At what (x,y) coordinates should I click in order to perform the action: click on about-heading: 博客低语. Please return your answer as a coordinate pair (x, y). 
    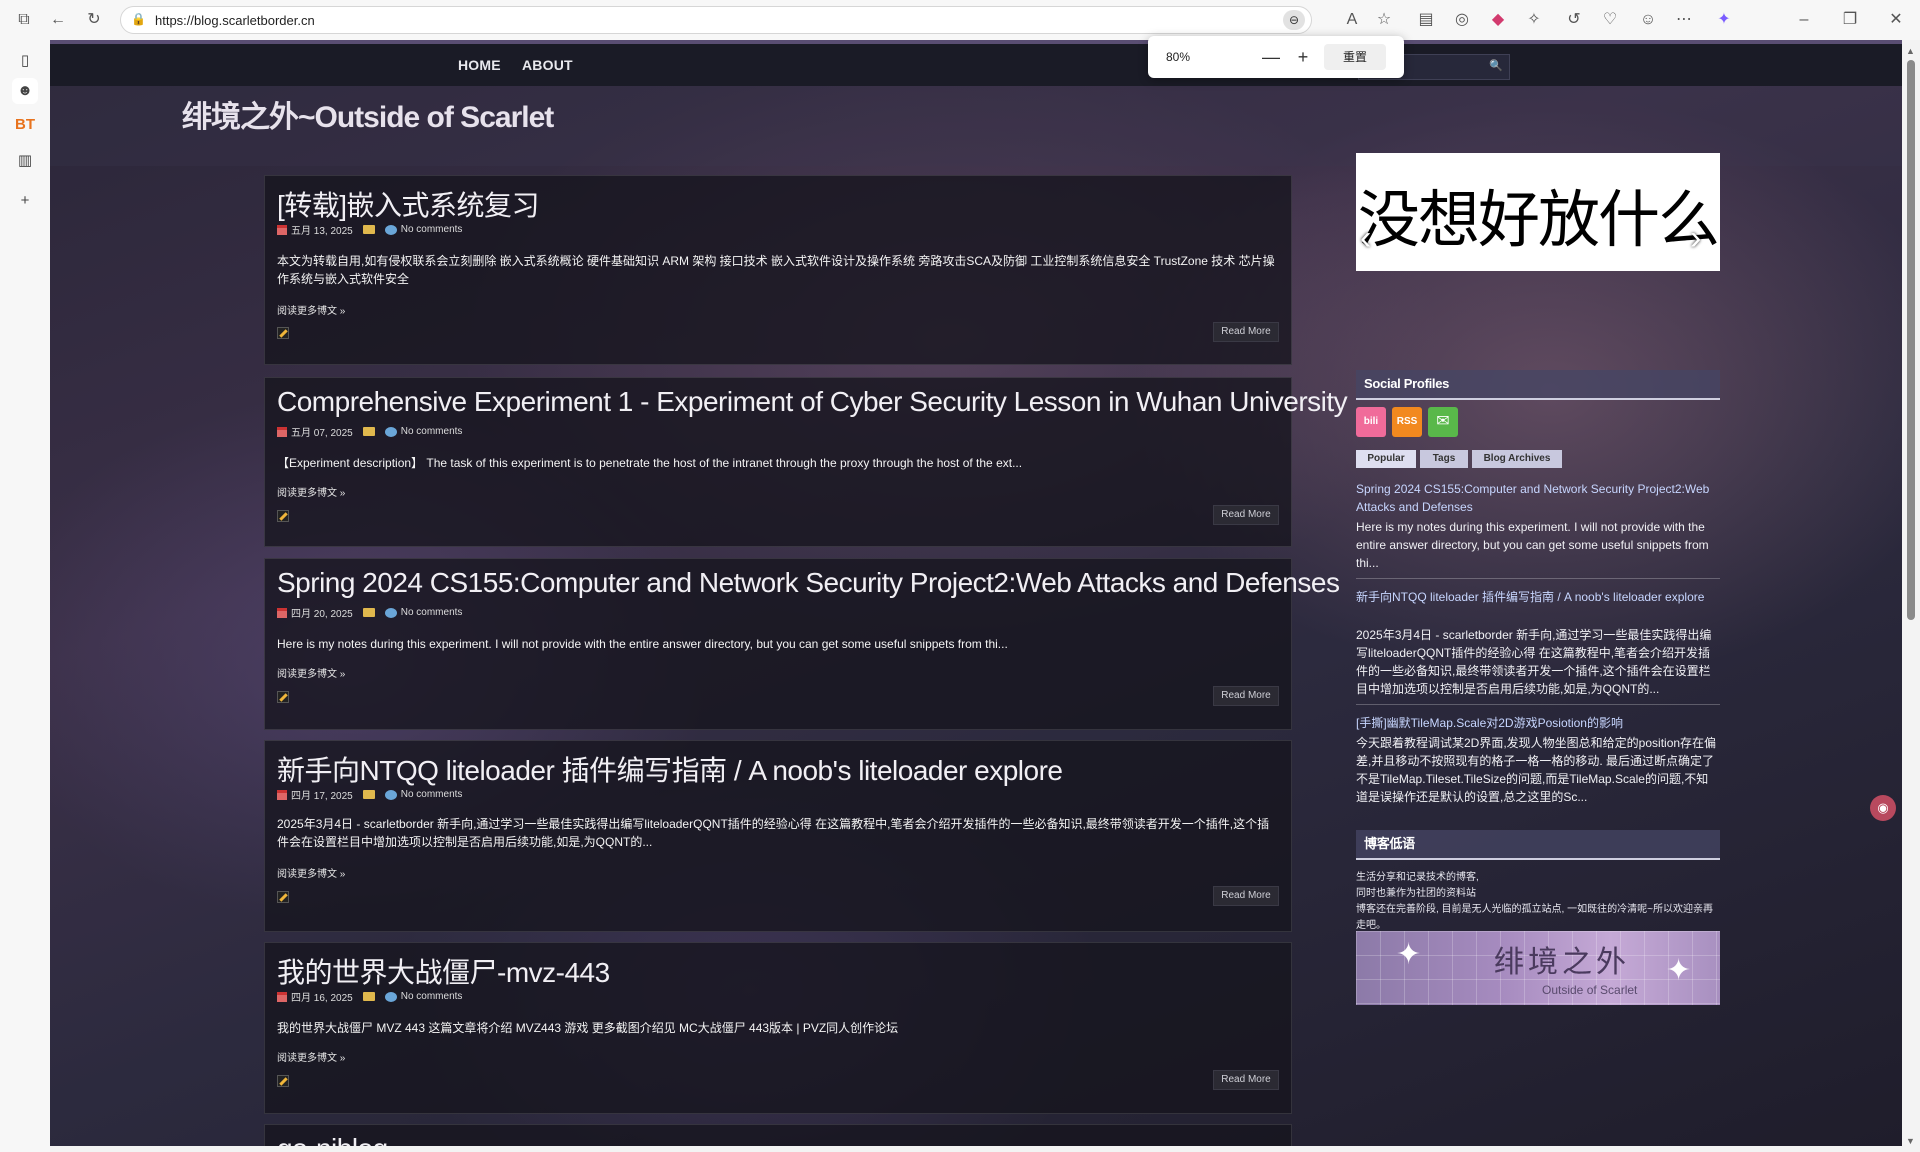
    Looking at the image, I should click on (1538, 845).